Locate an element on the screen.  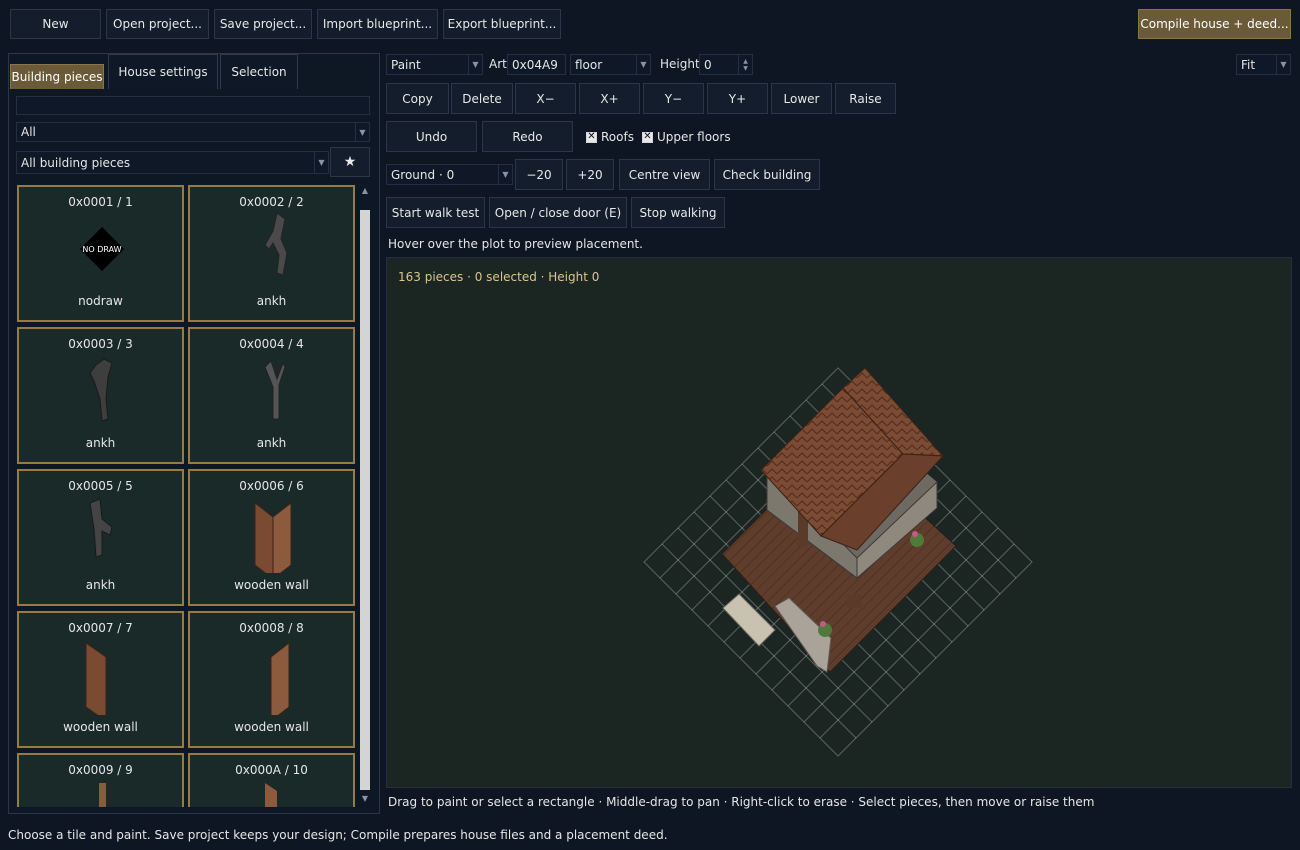
palette-tile: 0x0001 / 1 NO DRAW nodraw is located at coordinates (100, 253).